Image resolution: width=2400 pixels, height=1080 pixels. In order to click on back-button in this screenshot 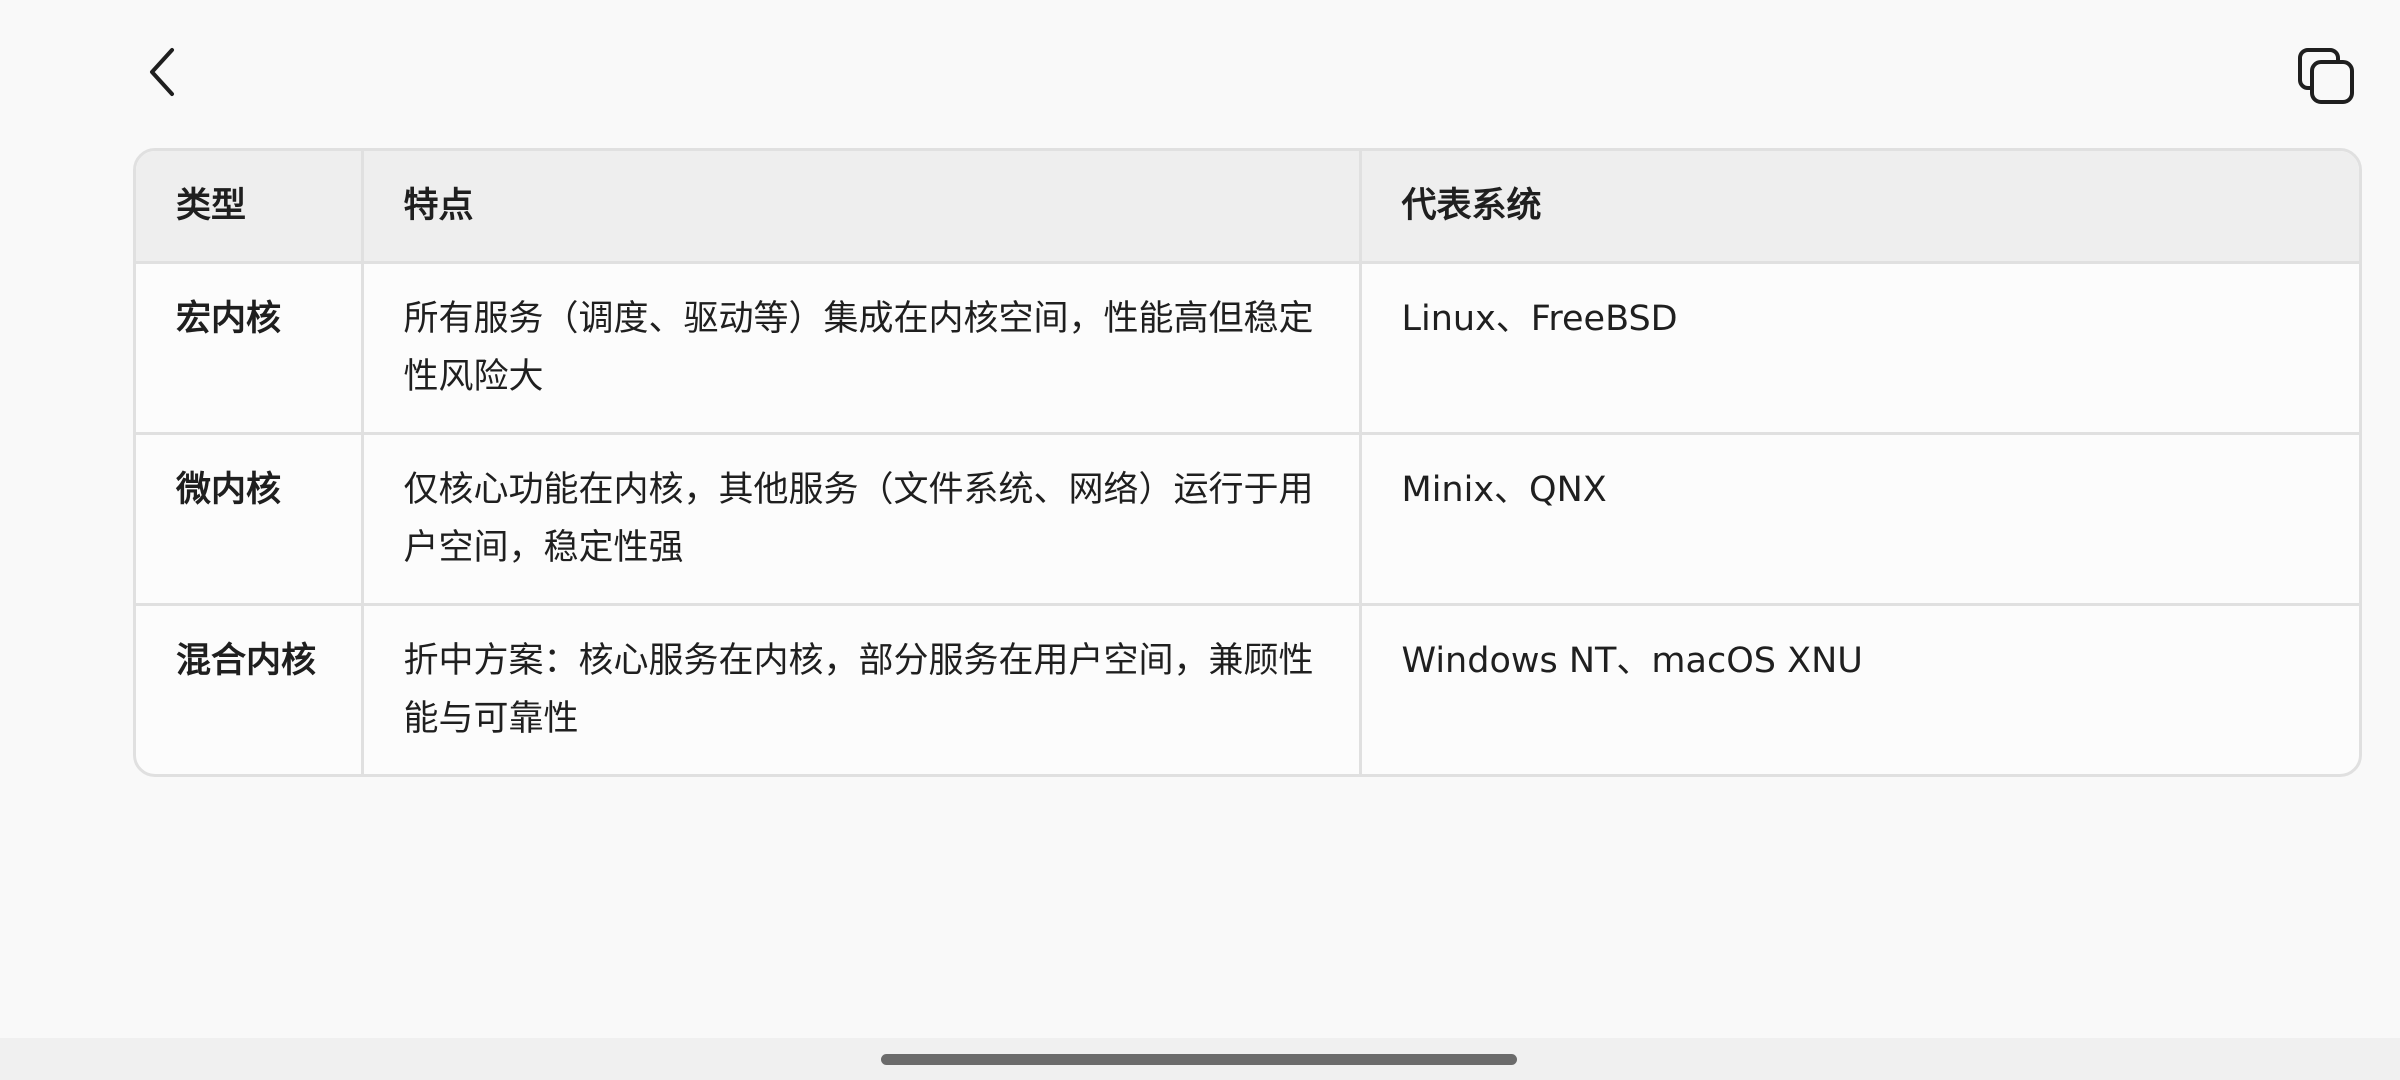, I will do `click(162, 72)`.